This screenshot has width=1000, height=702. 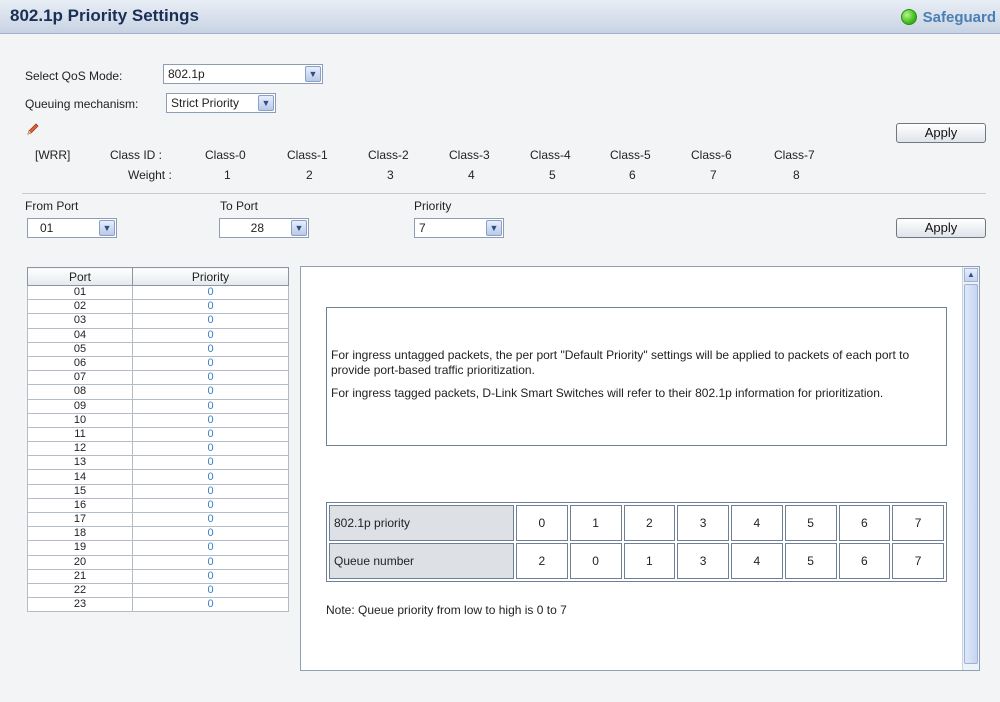 I want to click on table-row: 08 0, so click(x=158, y=392).